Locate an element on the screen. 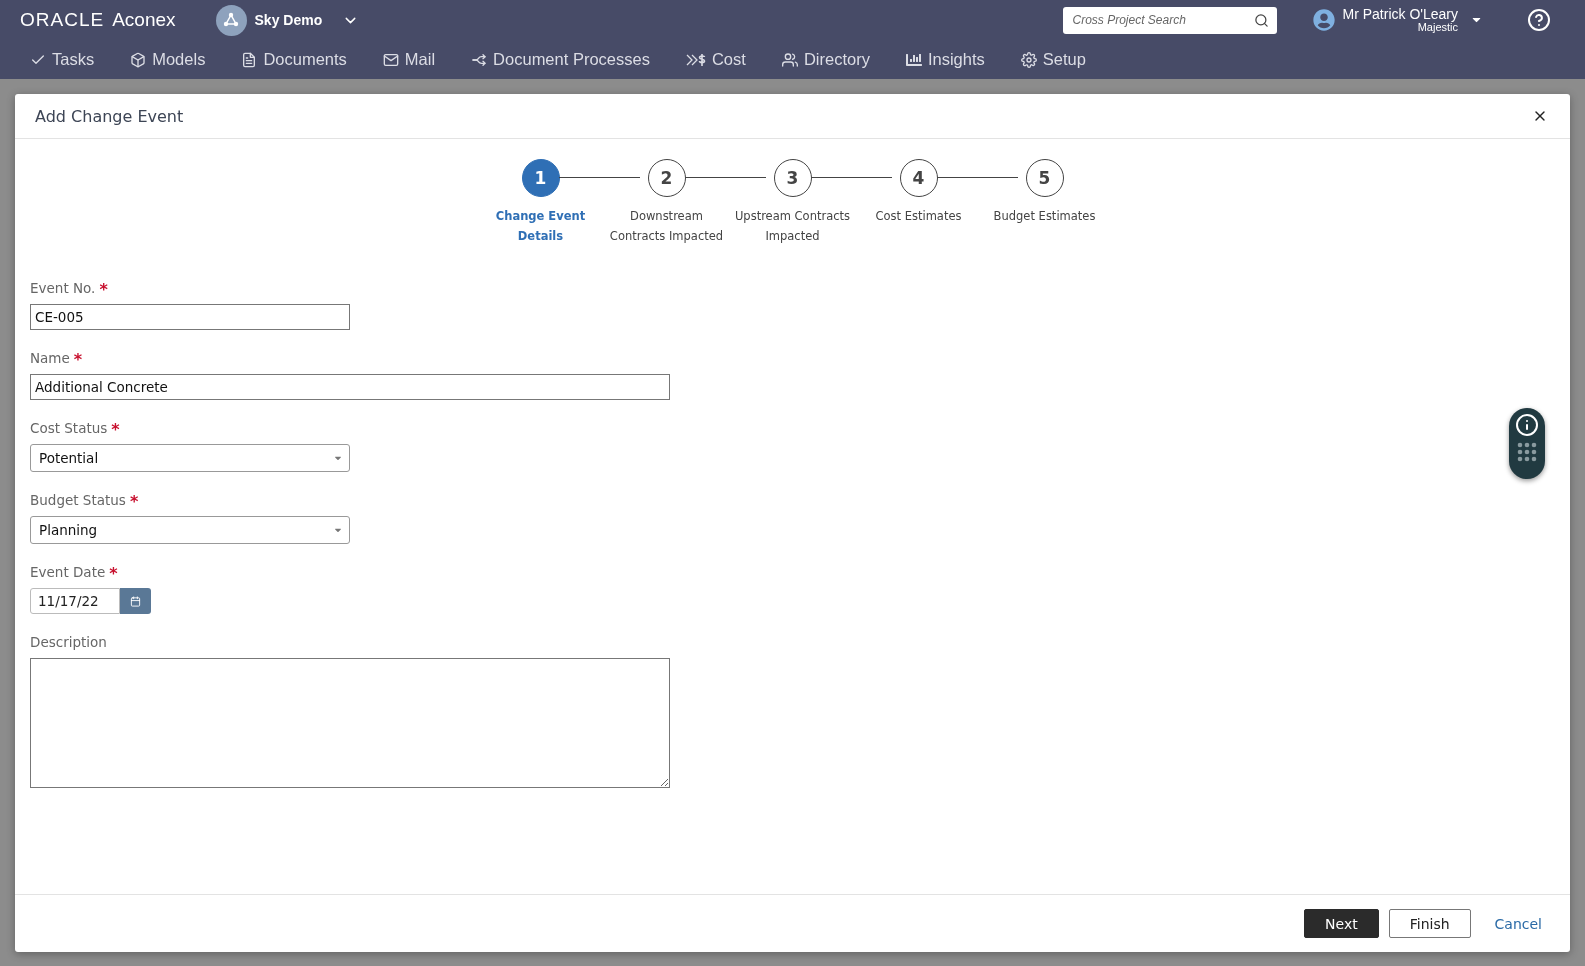  document-icon is located at coordinates (249, 59).